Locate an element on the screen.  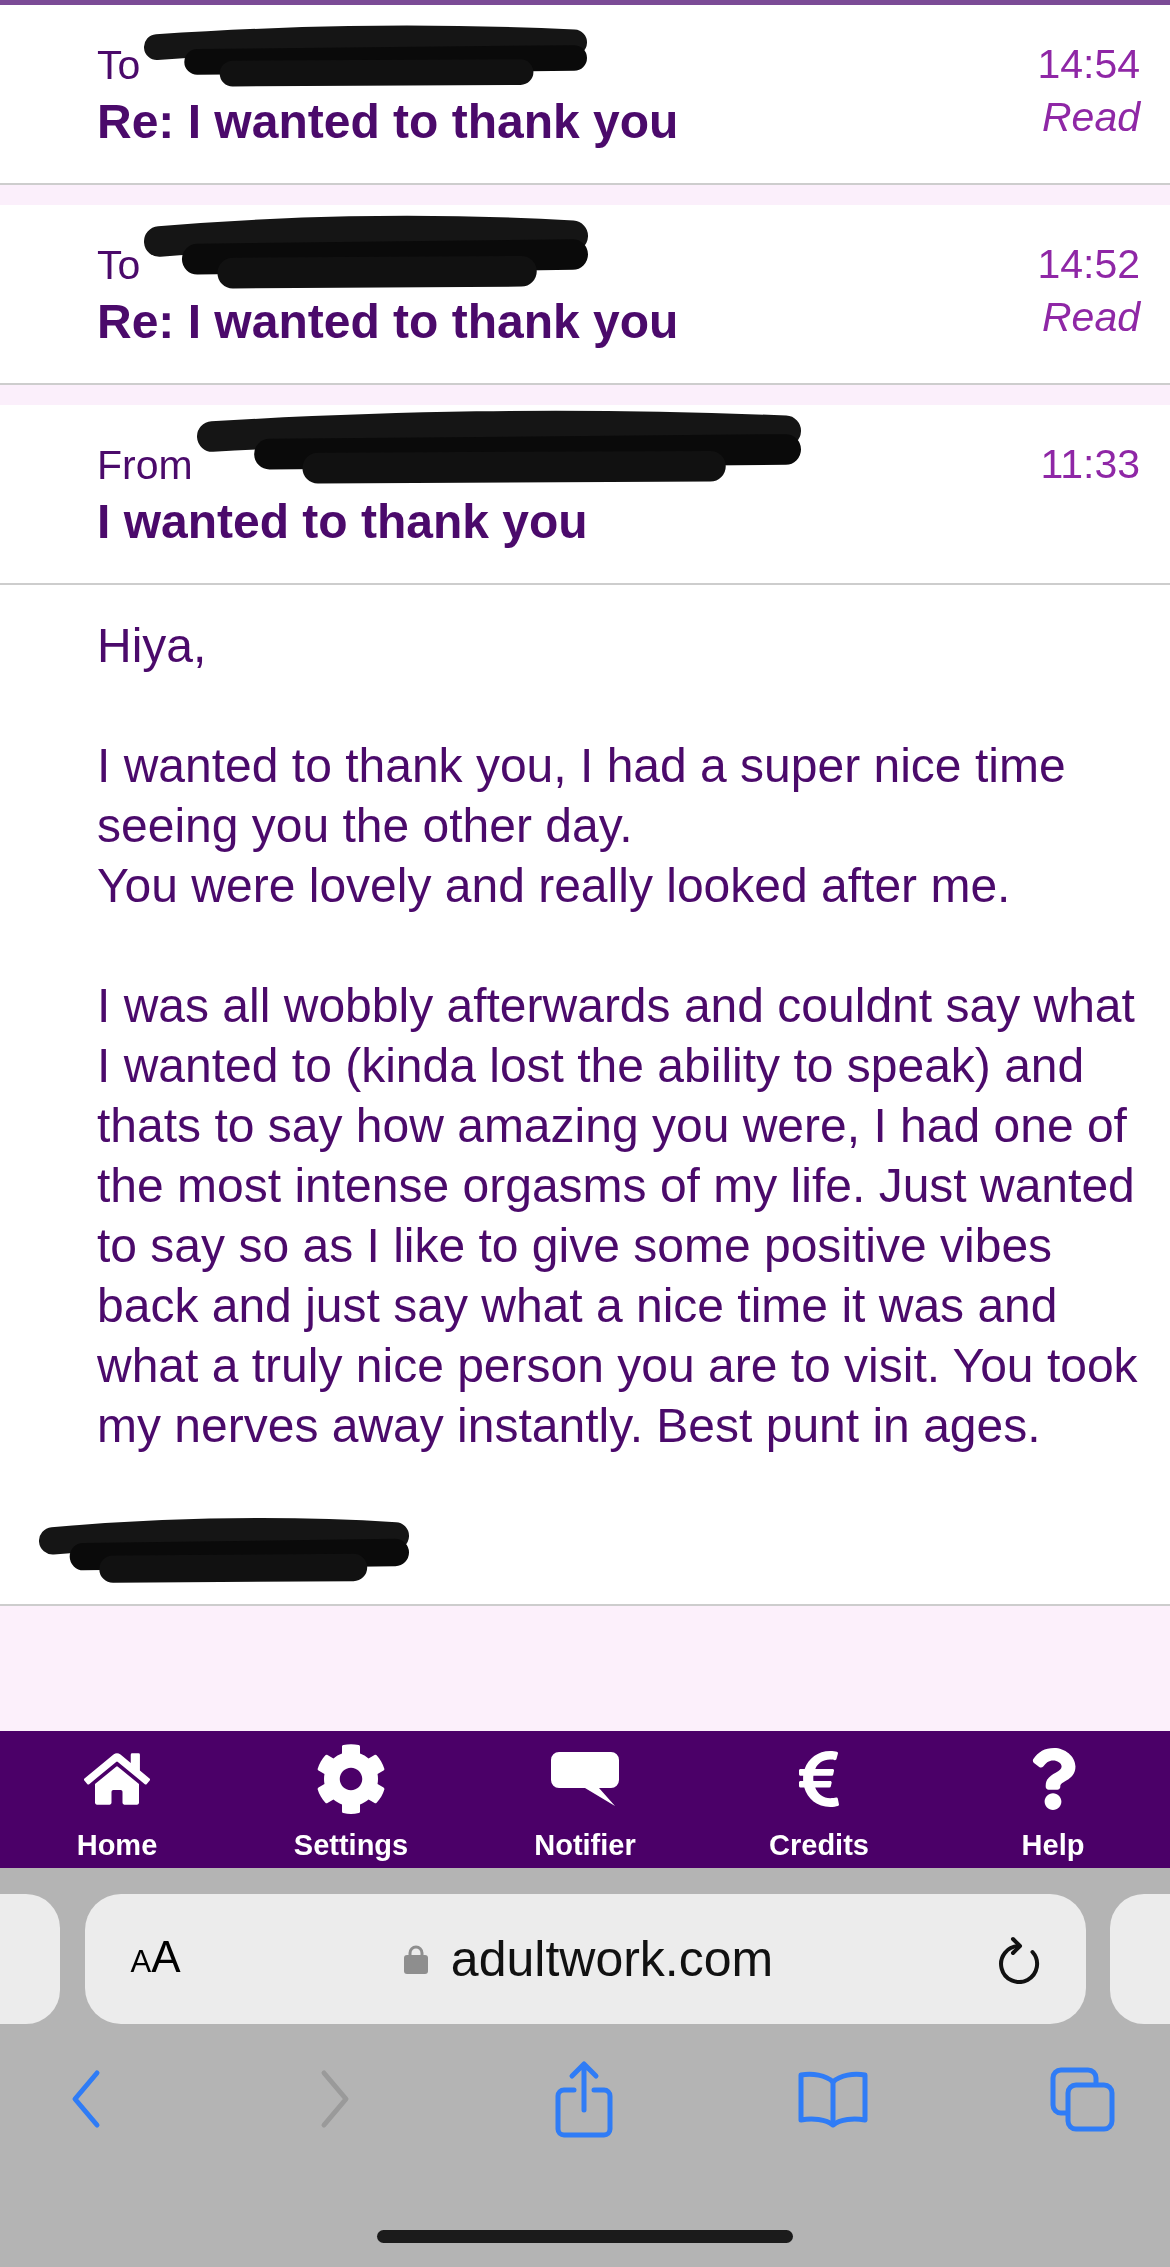
nav-button: Help is located at coordinates (1053, 1802).